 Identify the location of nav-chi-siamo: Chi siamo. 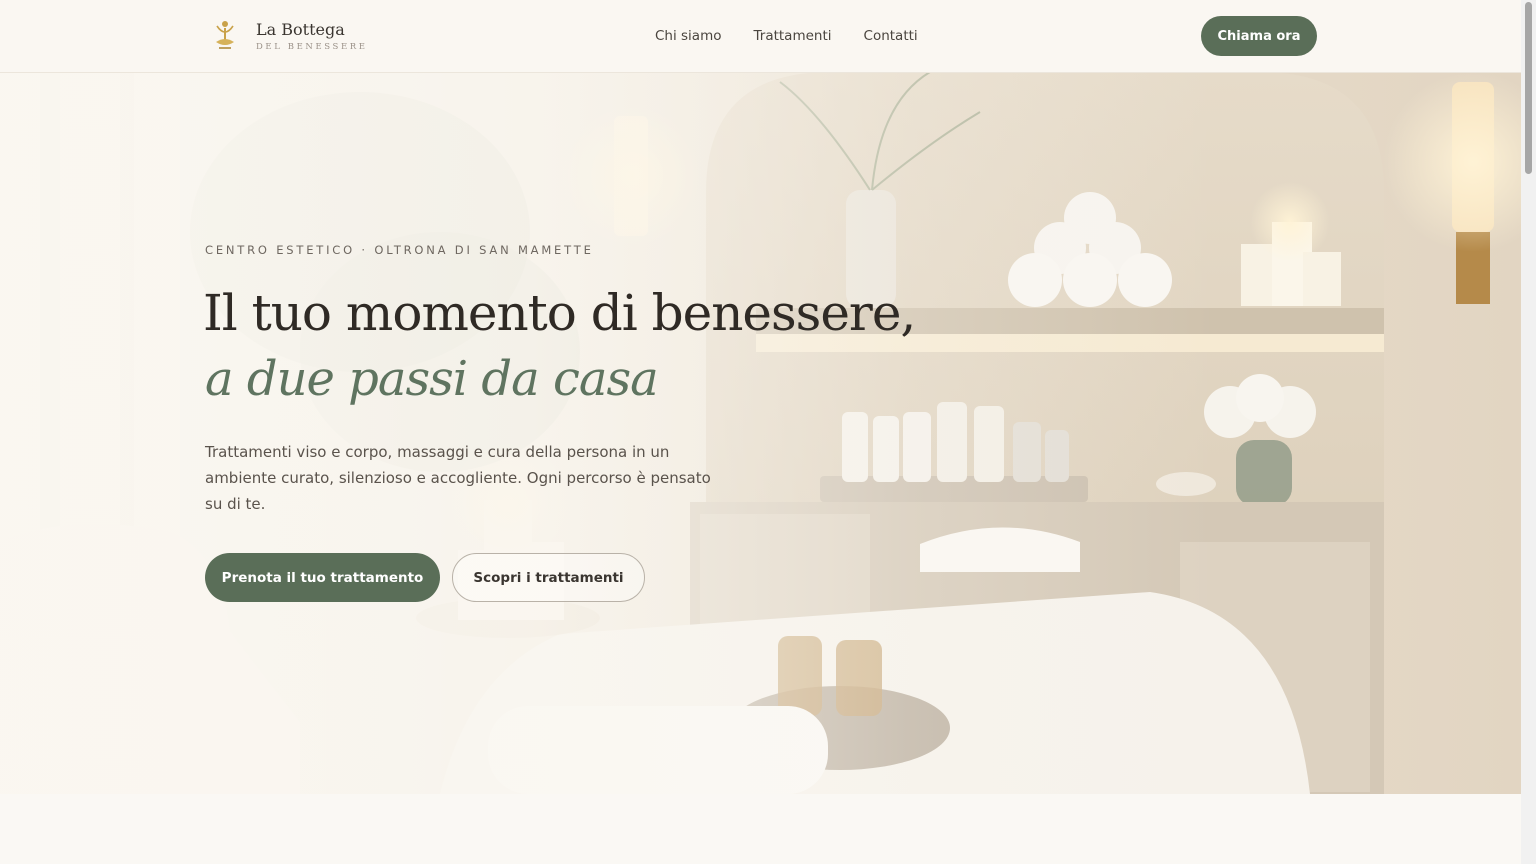
(688, 36).